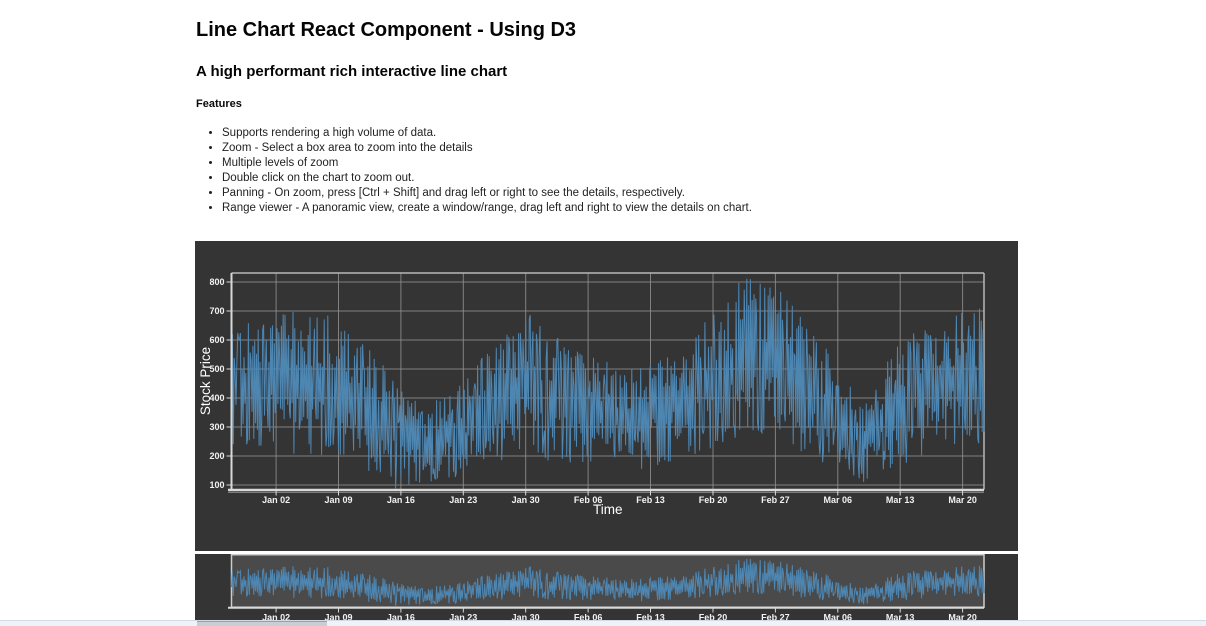 This screenshot has height=626, width=1206. Describe the element at coordinates (401, 500) in the screenshot. I see `svg-text: Jan 16` at that location.